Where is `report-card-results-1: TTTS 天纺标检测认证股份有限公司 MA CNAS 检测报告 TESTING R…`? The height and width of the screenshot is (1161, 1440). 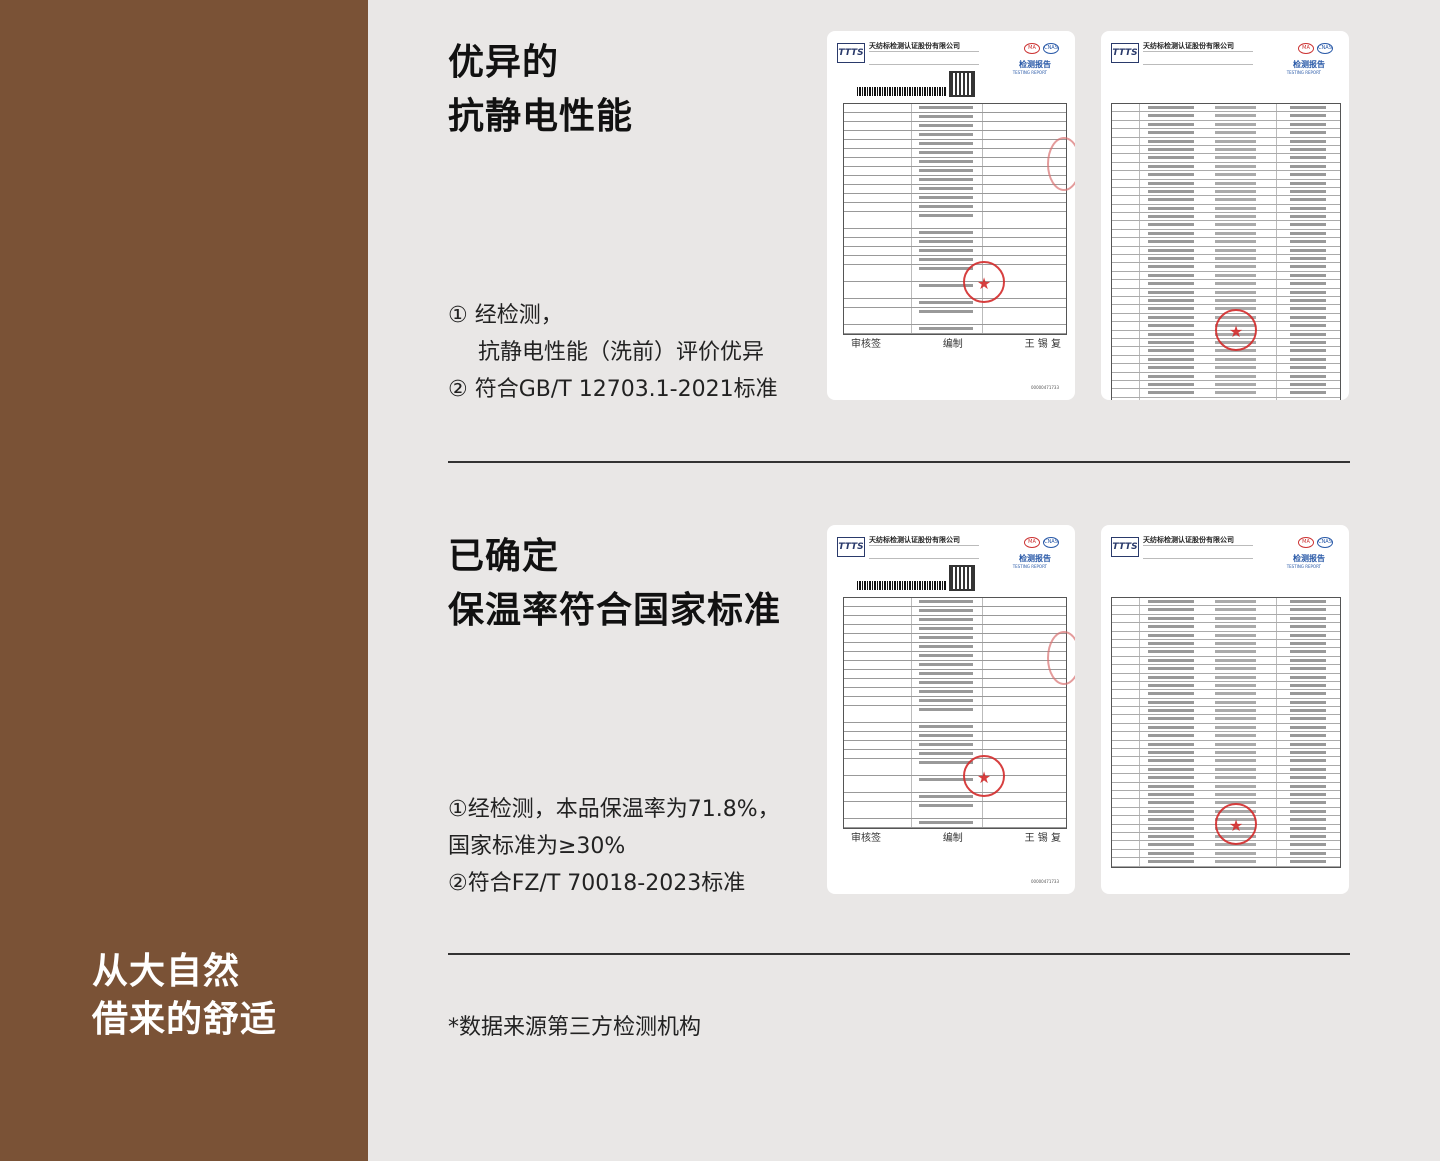 report-card-results-1: TTTS 天纺标检测认证股份有限公司 MA CNAS 检测报告 TESTING R… is located at coordinates (1225, 215).